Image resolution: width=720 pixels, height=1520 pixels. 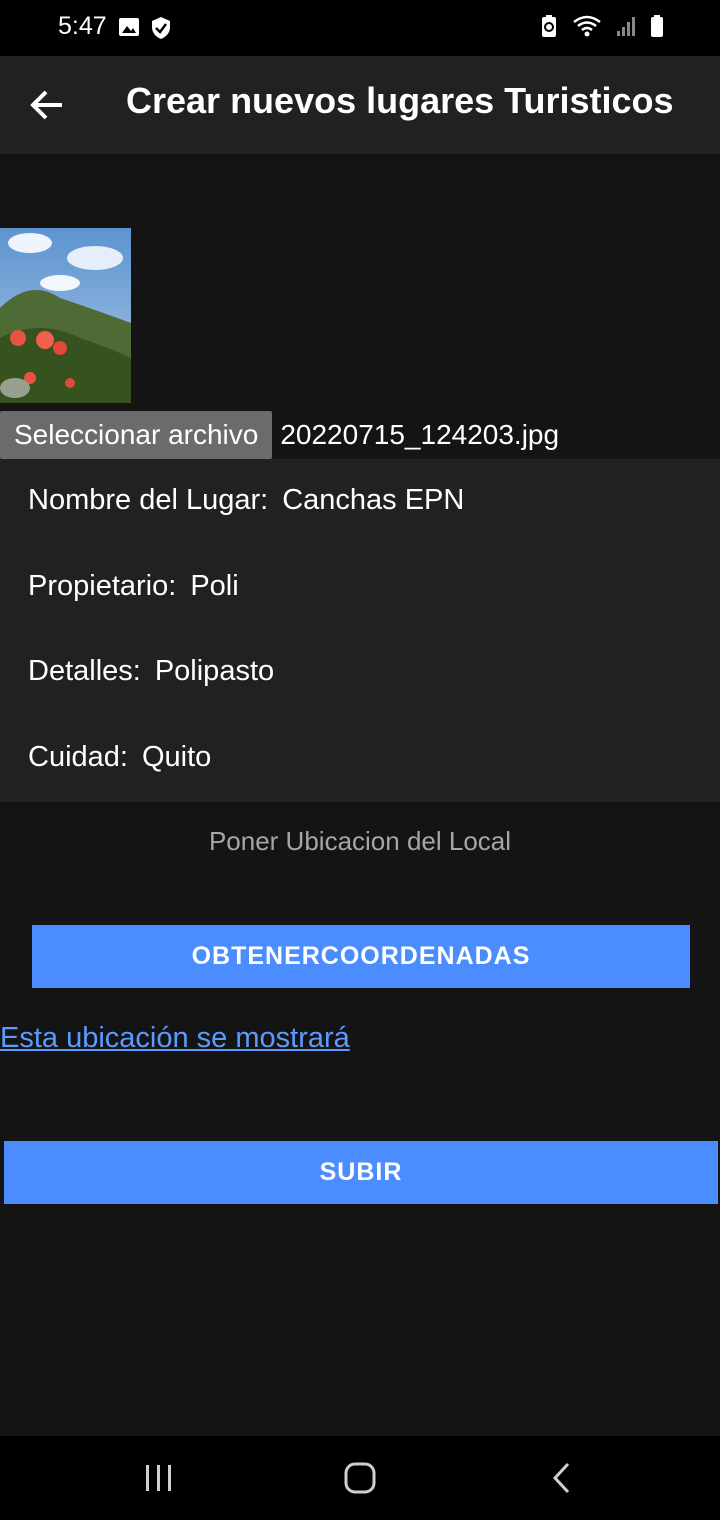 I want to click on field-value: Poli, so click(x=214, y=586).